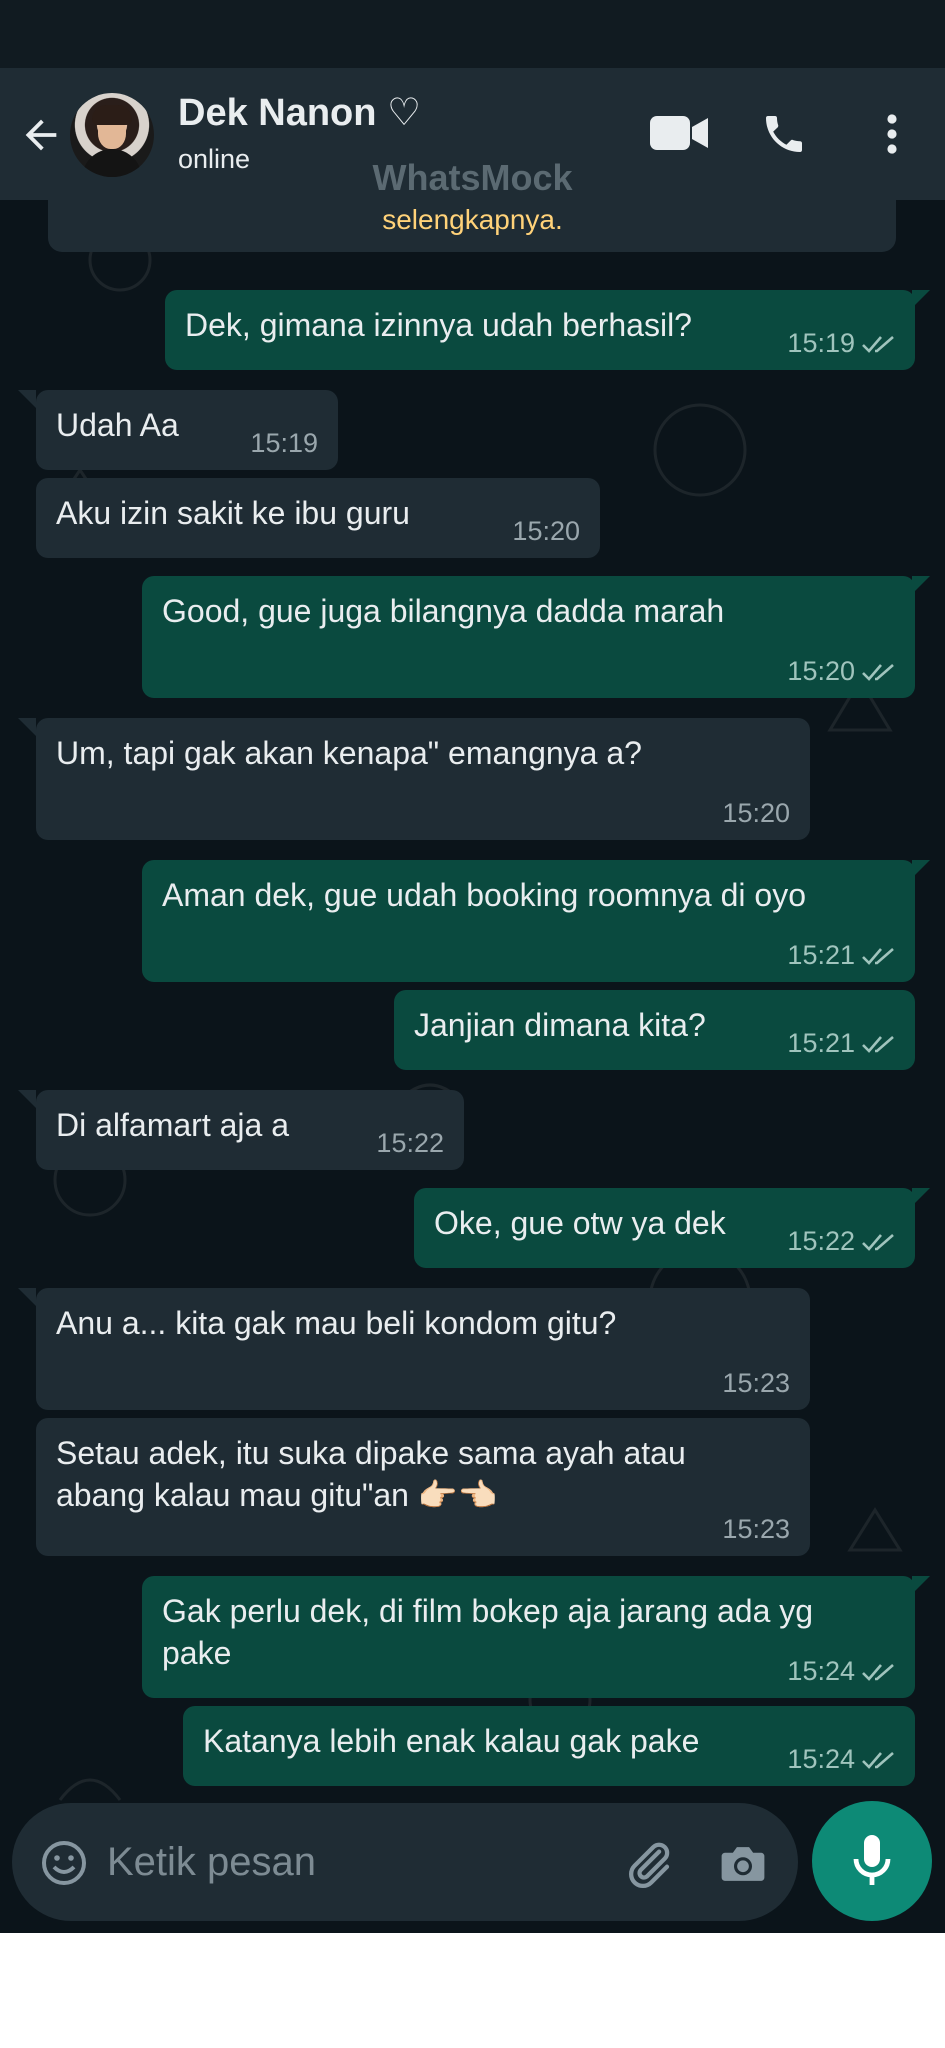 The width and height of the screenshot is (945, 2048). I want to click on message-text: Anu a... kita gak mau beli kondom gitu?, so click(336, 1323).